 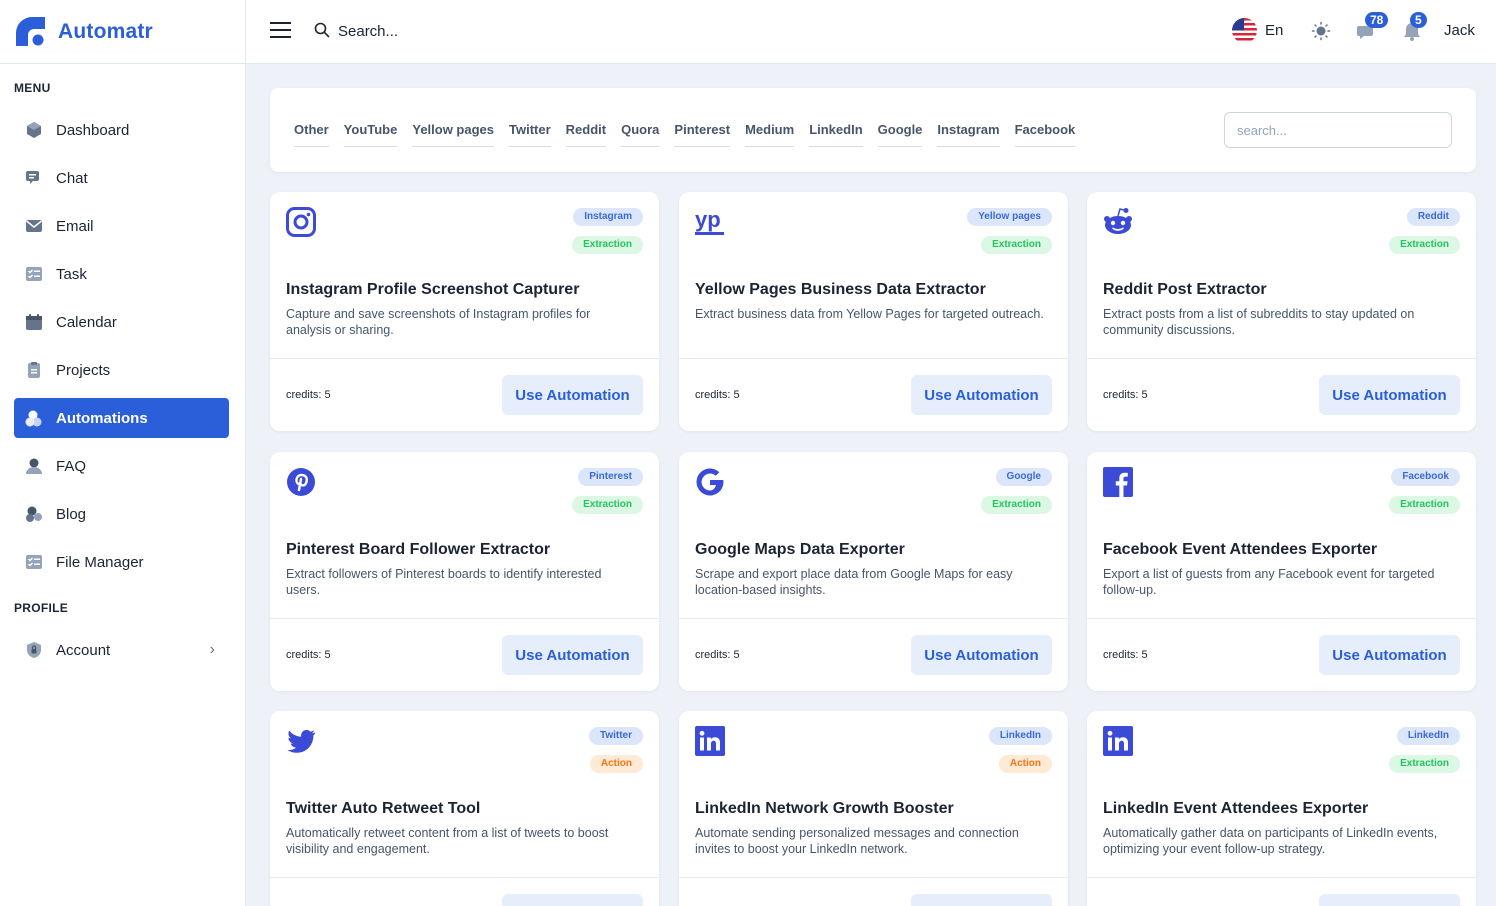 I want to click on platform-badge: Facebook, so click(x=1425, y=477).